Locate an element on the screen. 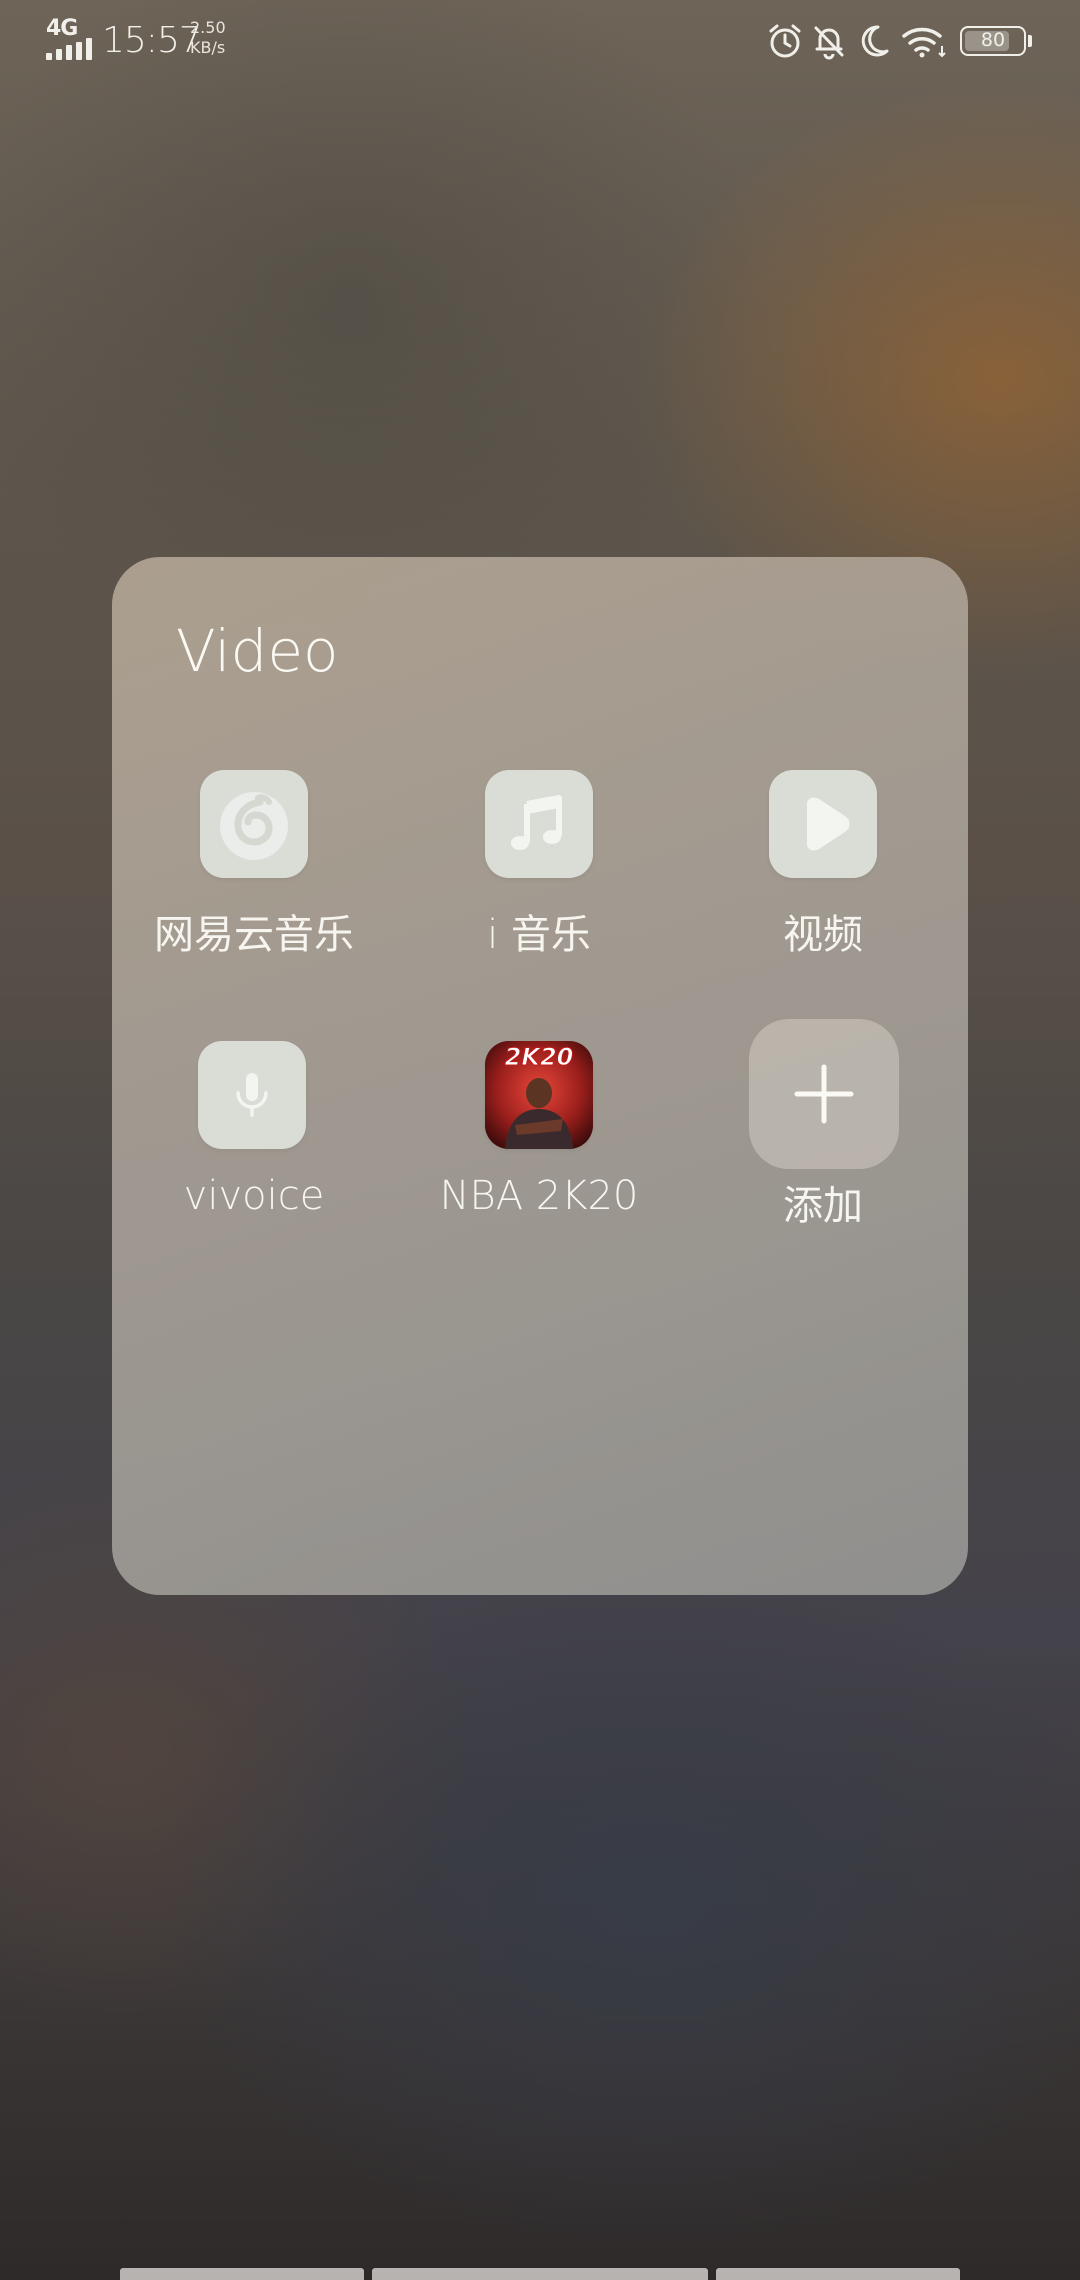 Image resolution: width=1080 pixels, height=2280 pixels. play-icon is located at coordinates (823, 824).